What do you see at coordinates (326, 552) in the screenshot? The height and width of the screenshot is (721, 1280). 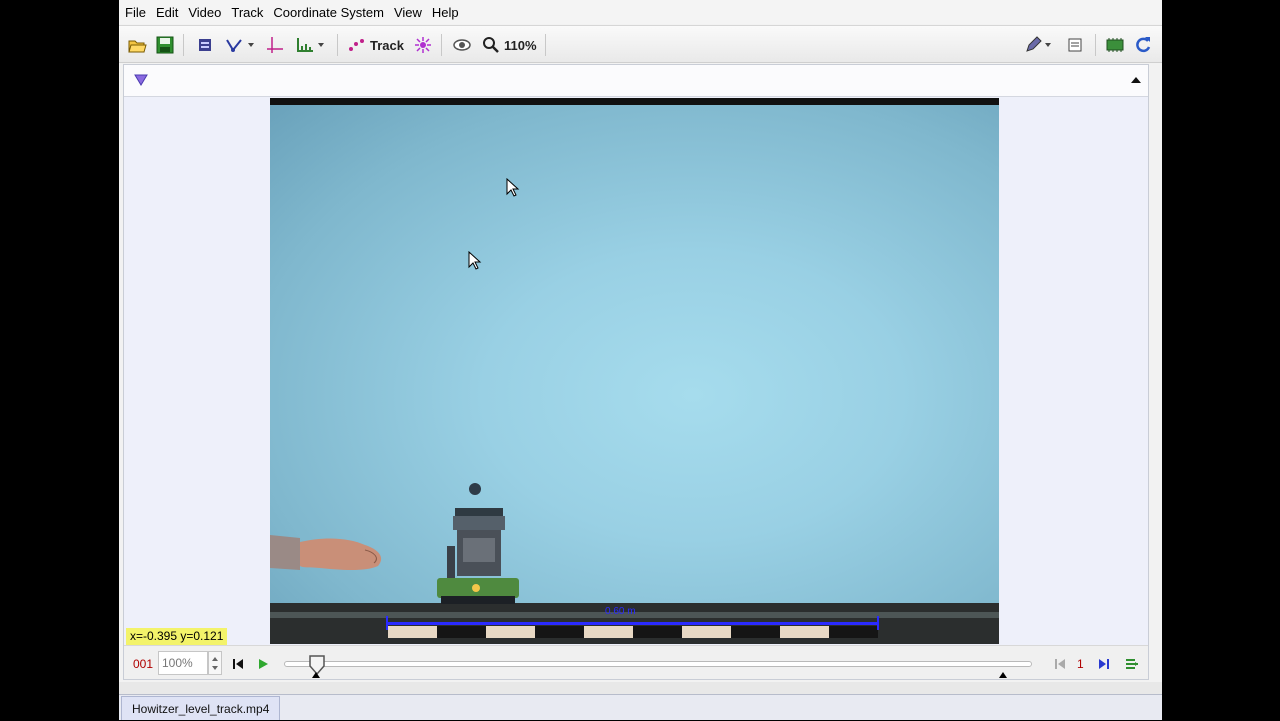 I see `hand-image` at bounding box center [326, 552].